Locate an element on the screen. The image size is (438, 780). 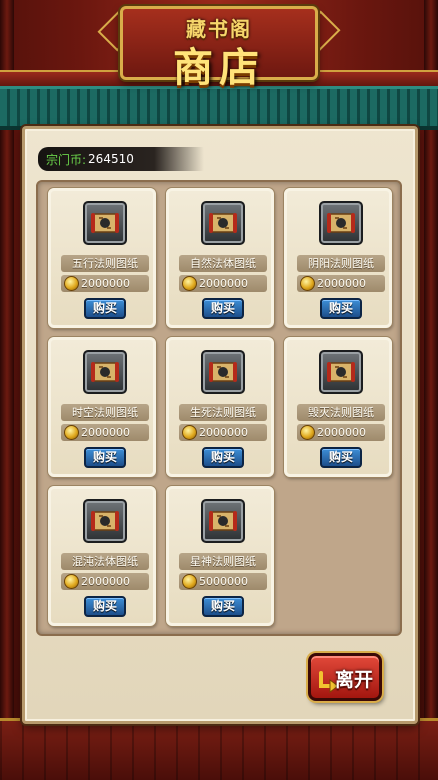
leave-button: 离开 is located at coordinates (345, 677).